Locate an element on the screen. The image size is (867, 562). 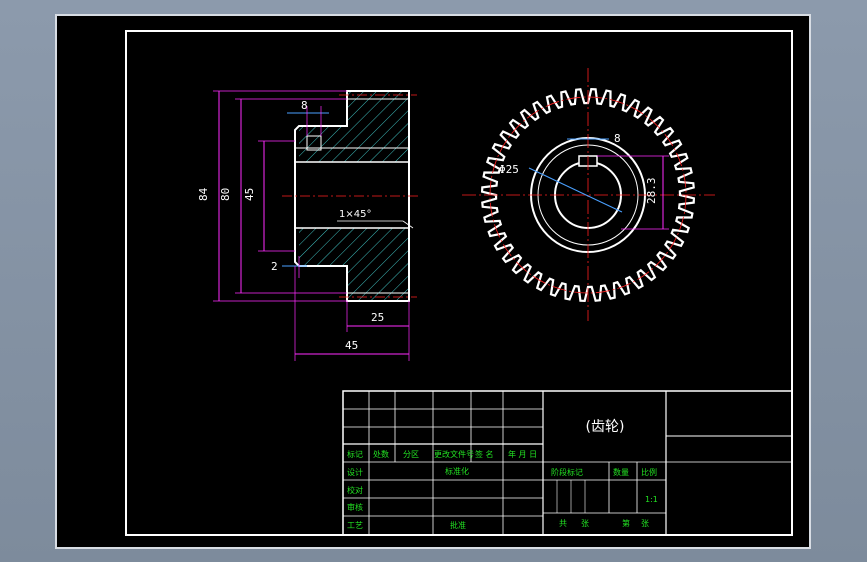
dim-45-bore-label: 45 is located at coordinates (249, 194).